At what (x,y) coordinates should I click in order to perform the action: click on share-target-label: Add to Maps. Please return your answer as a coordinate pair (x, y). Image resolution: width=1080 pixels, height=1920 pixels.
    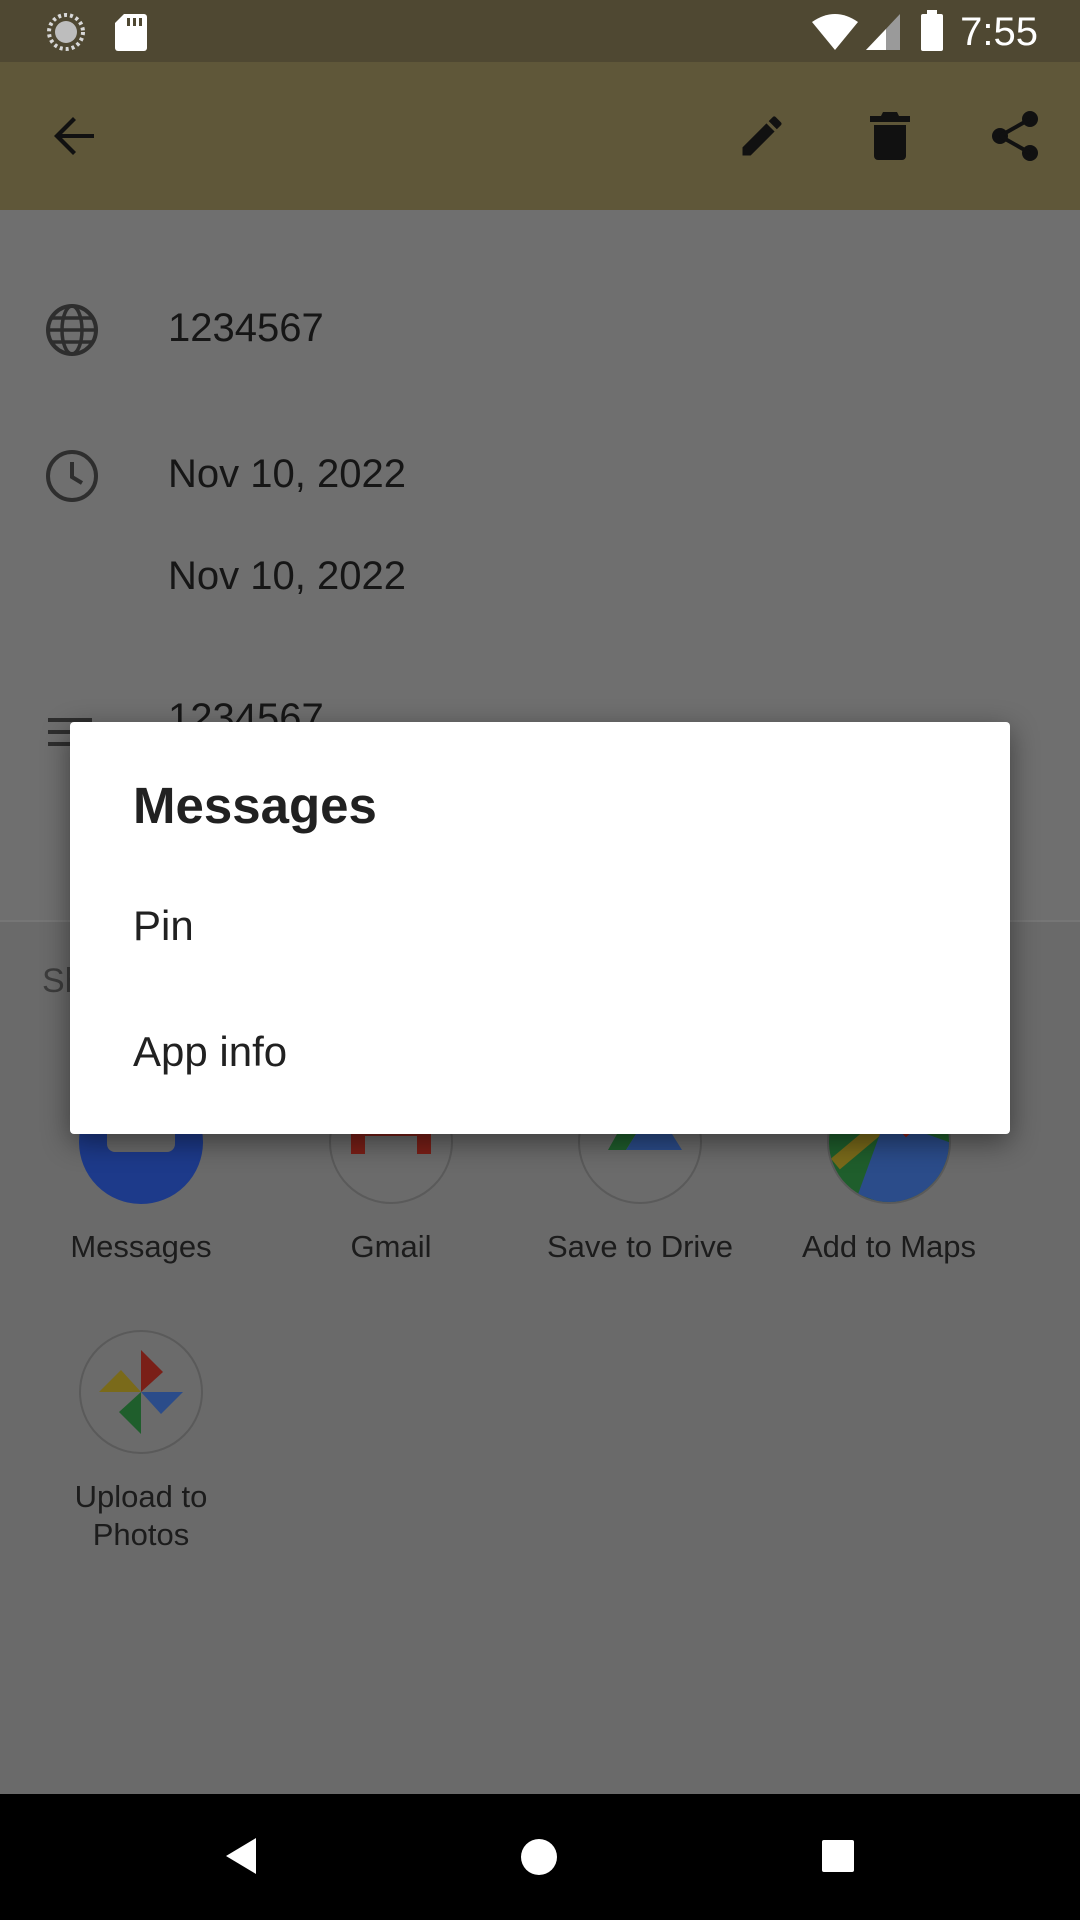
    Looking at the image, I should click on (889, 1246).